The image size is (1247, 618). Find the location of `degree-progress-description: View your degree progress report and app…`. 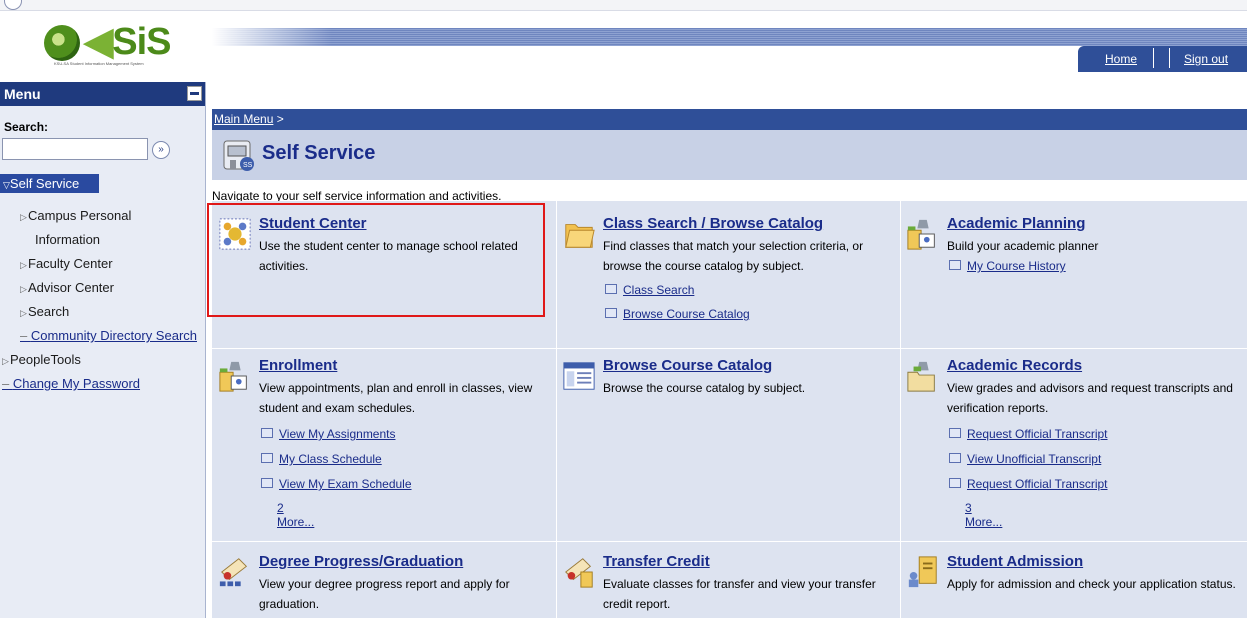

degree-progress-description: View your degree progress report and app… is located at coordinates (384, 594).